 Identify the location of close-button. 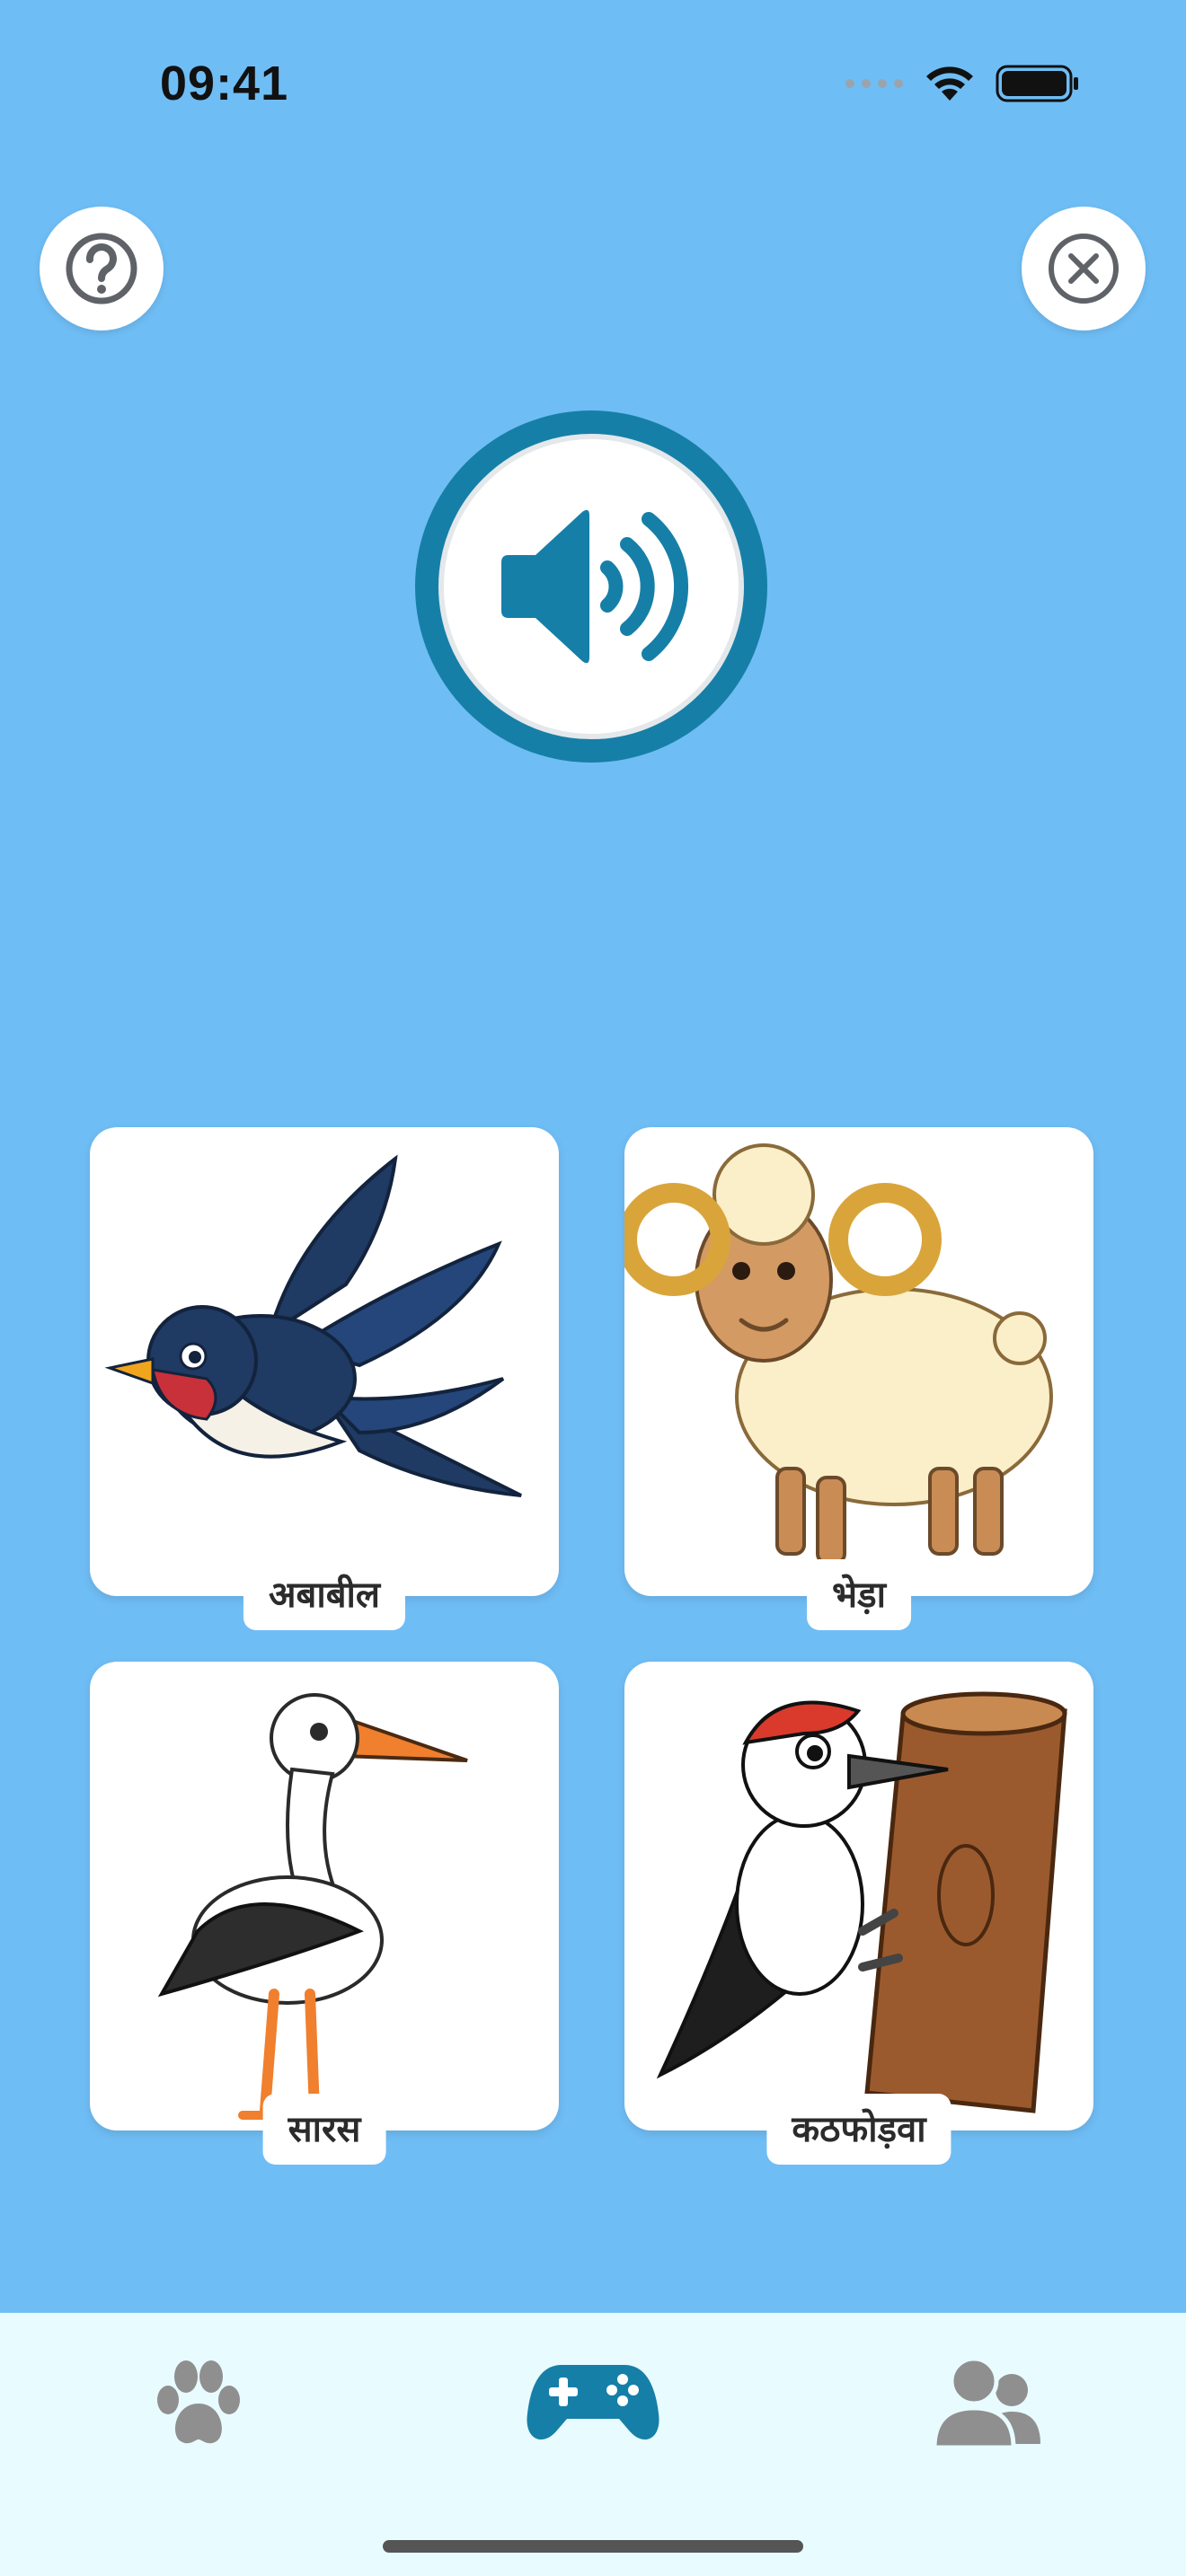
(1084, 269).